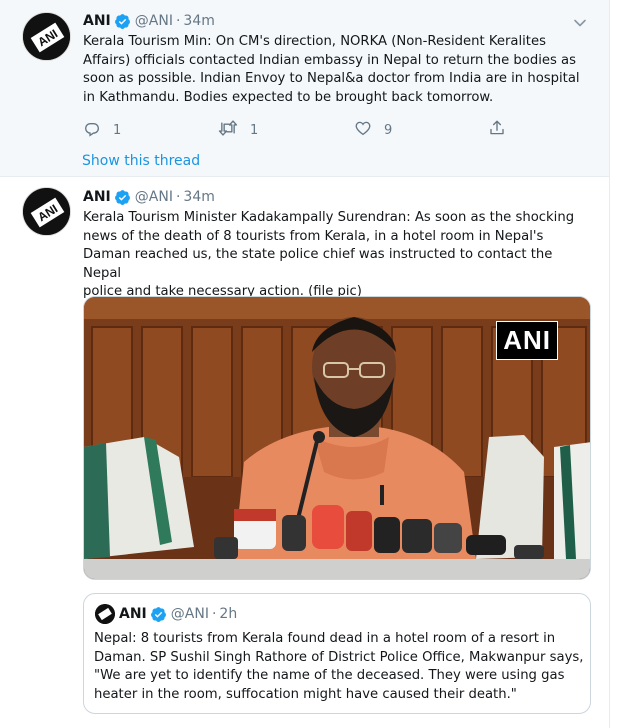 The height and width of the screenshot is (728, 618). I want to click on ani-avatar, so click(105, 614).